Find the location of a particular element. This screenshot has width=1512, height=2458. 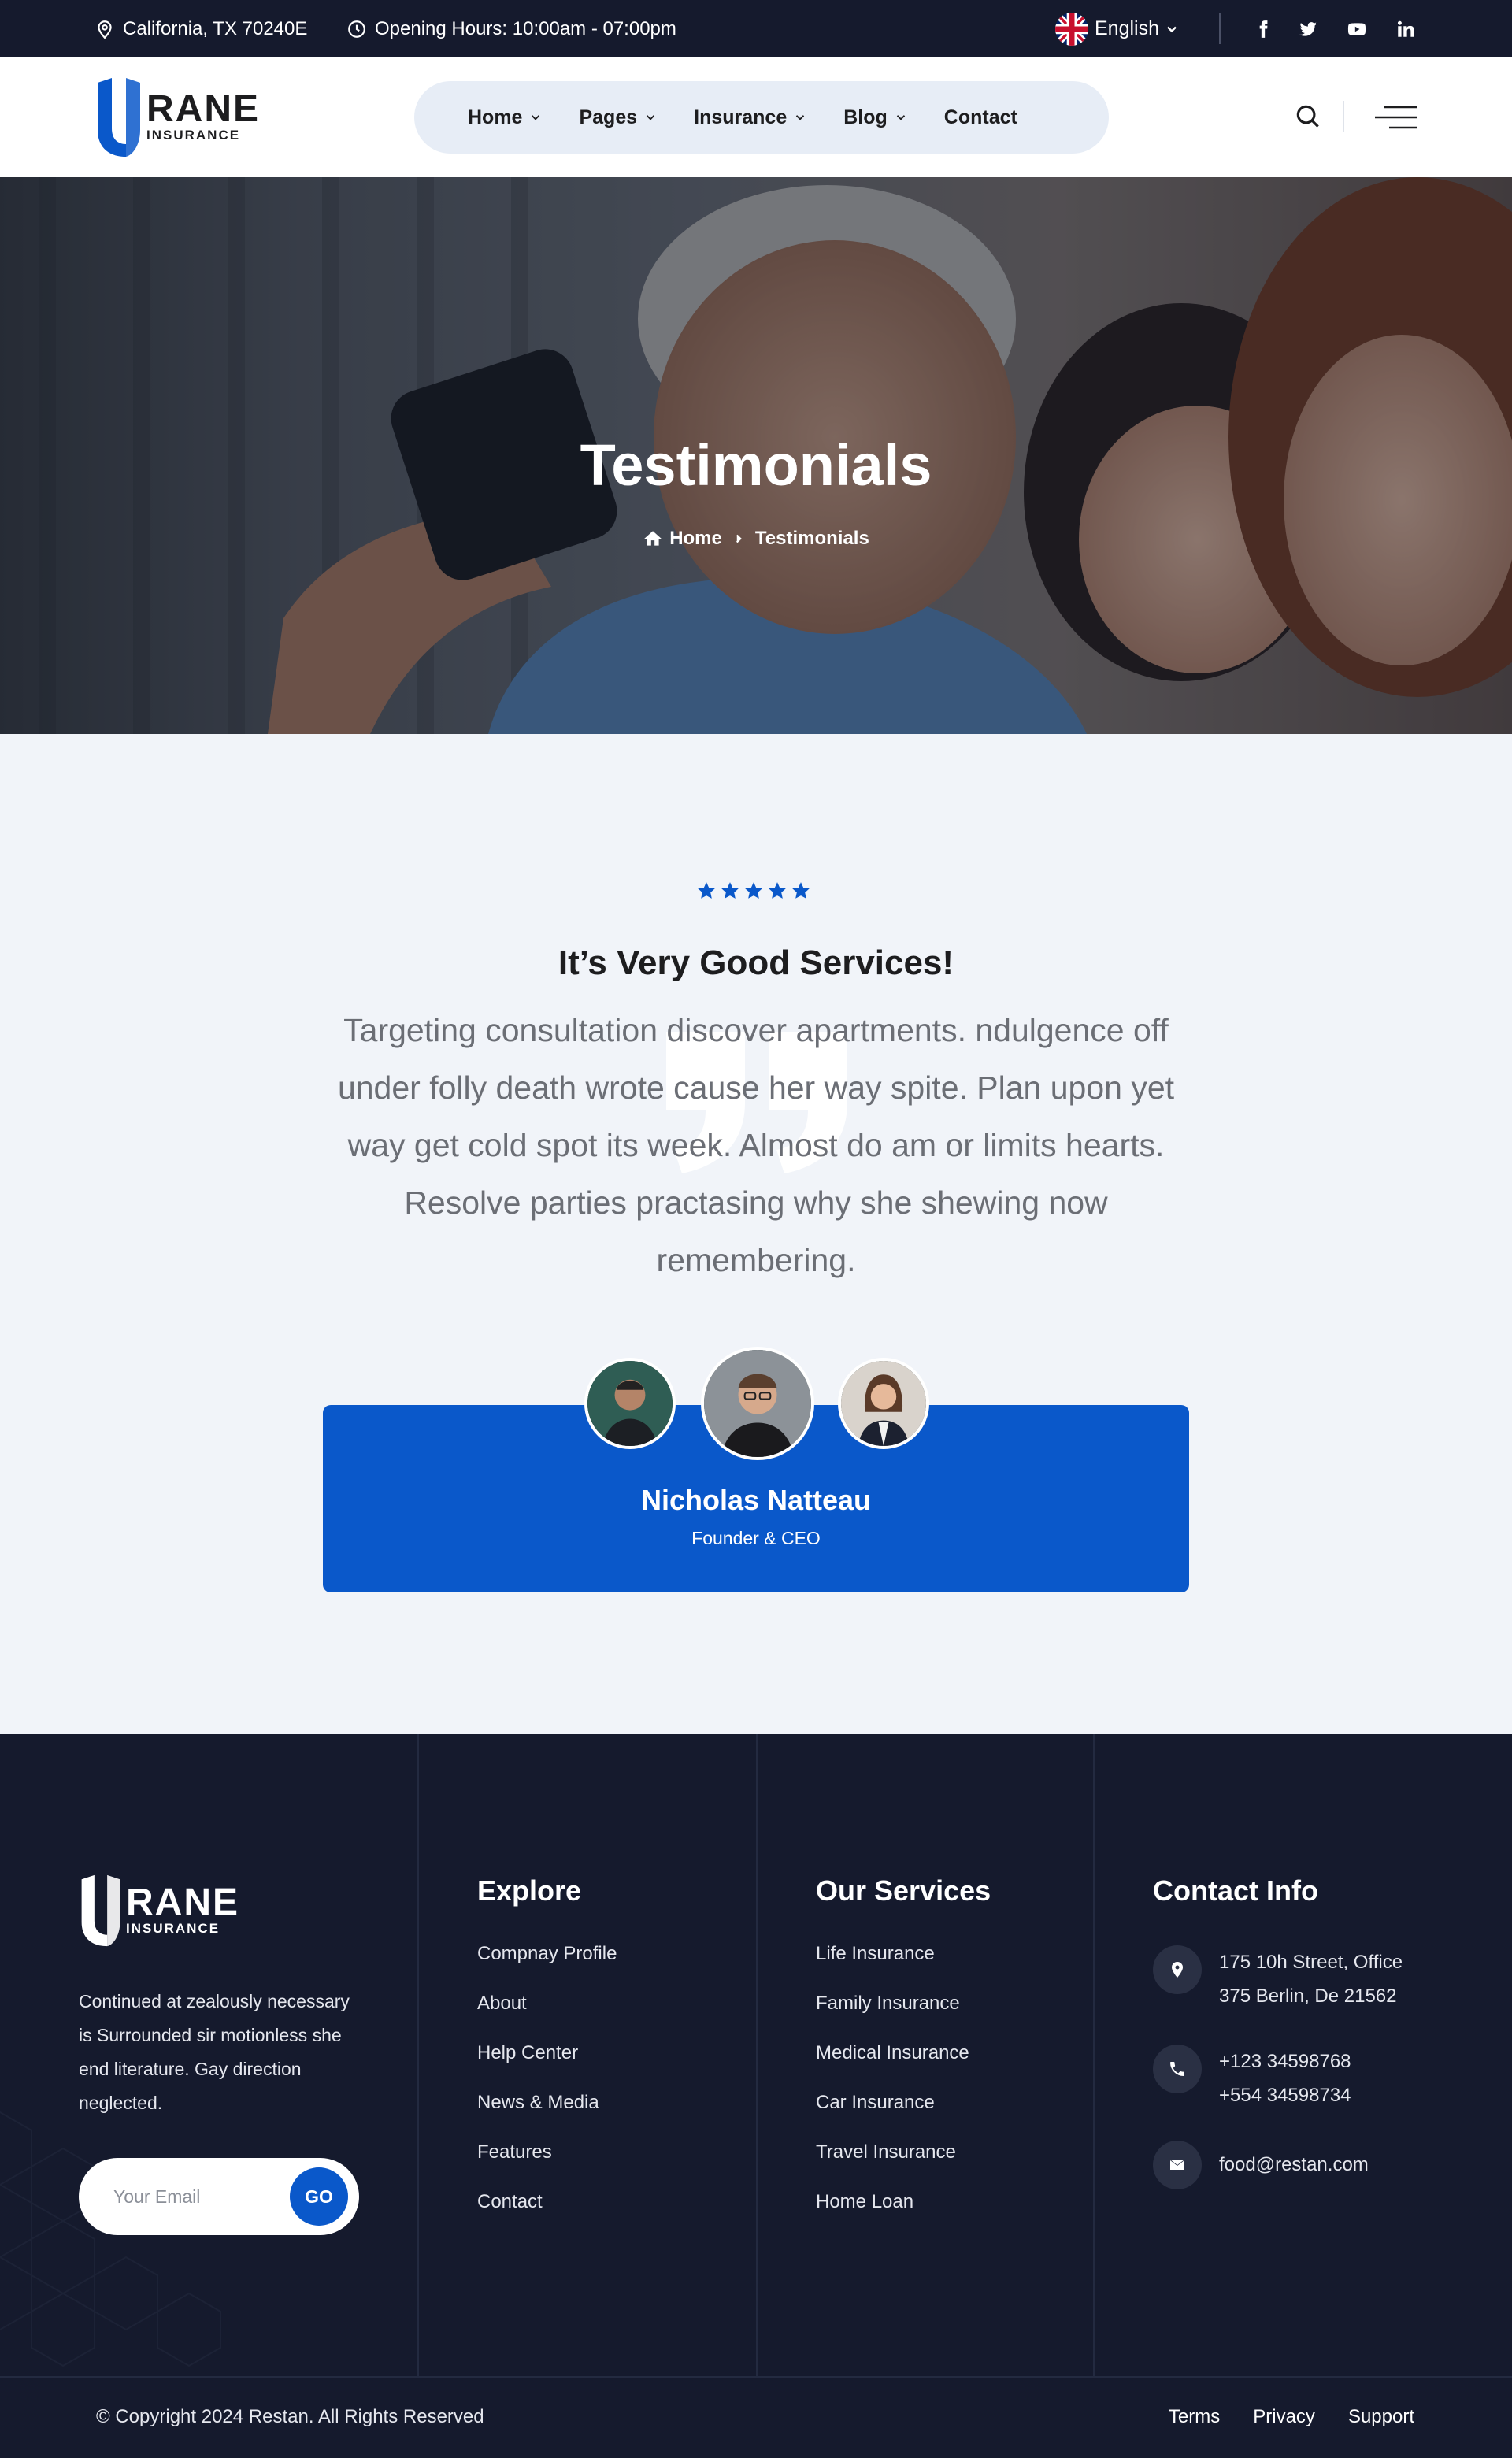

footer-link-features: Features is located at coordinates (547, 2165).